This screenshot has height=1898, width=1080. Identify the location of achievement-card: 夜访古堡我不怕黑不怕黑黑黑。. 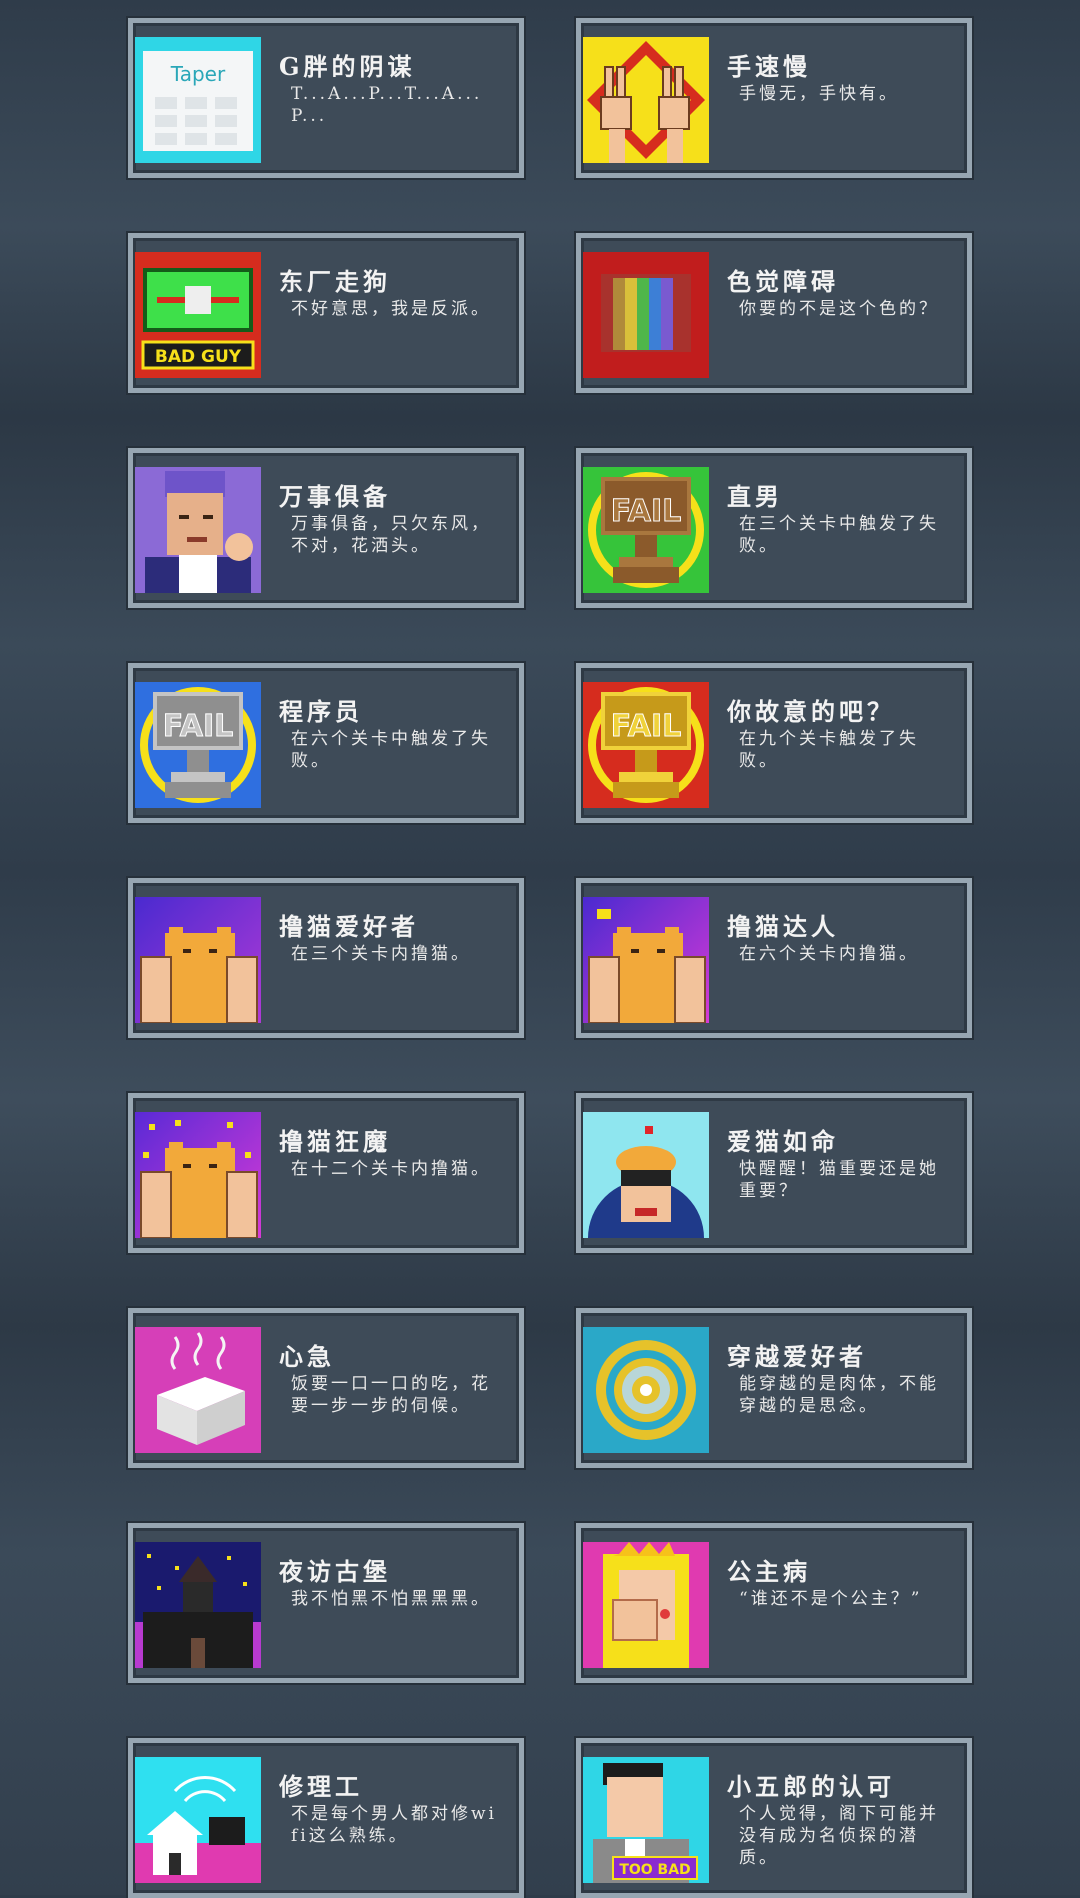
(326, 1603).